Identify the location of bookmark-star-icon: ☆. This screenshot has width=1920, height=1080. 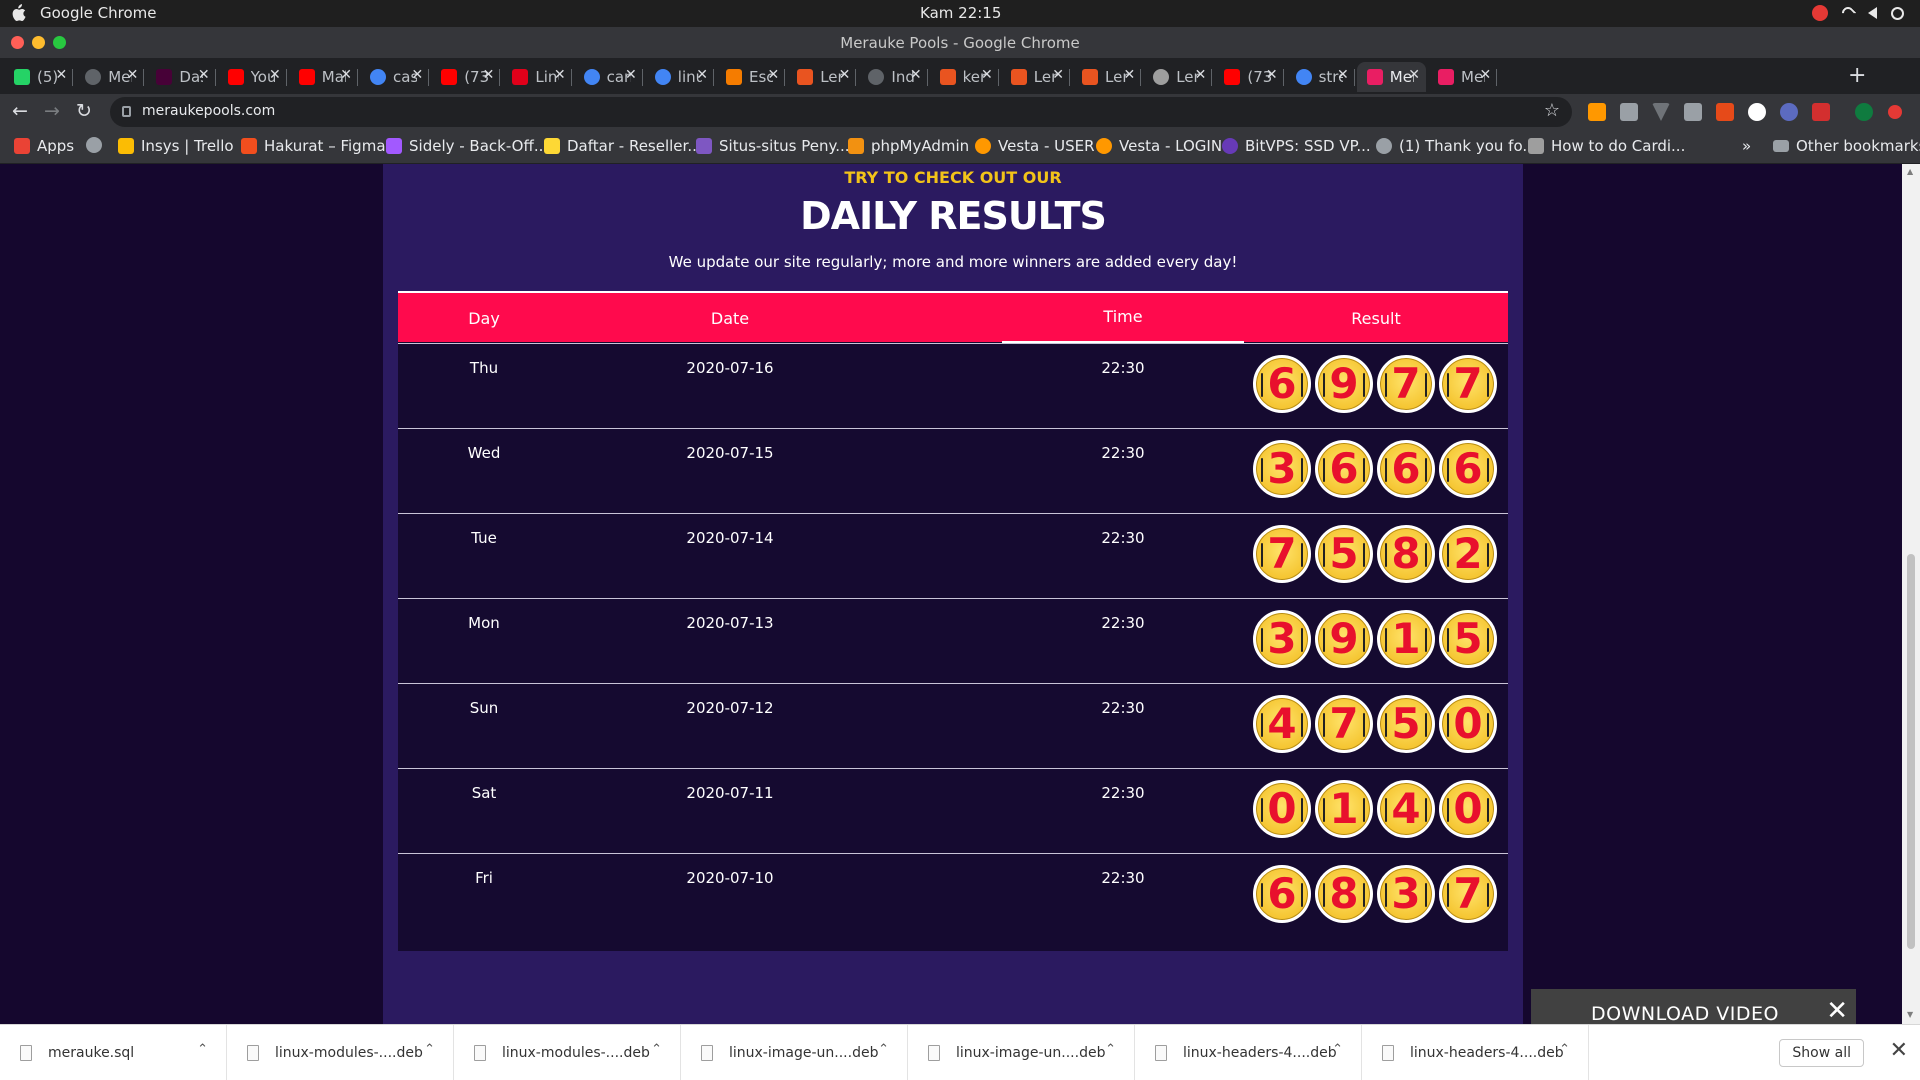
(1552, 110).